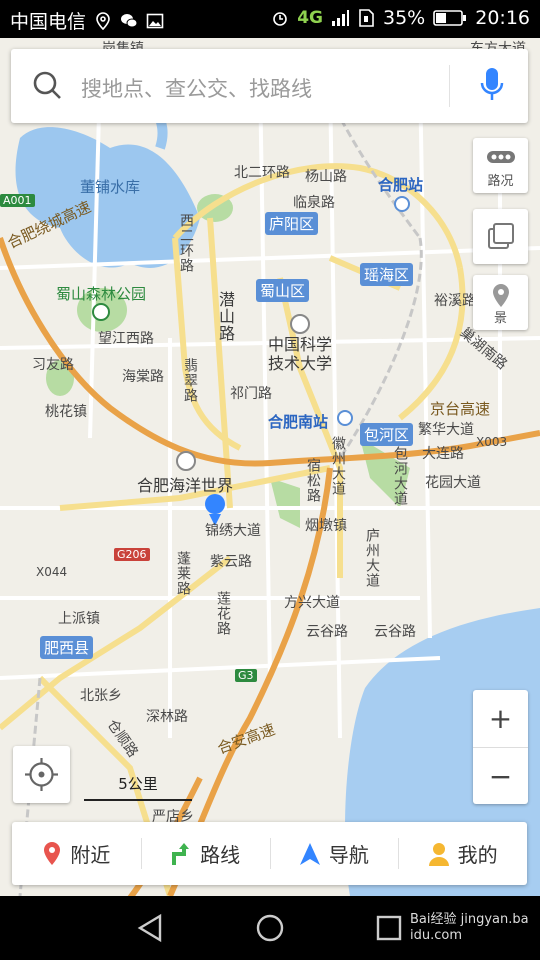 Image resolution: width=540 pixels, height=960 pixels. What do you see at coordinates (453, 483) in the screenshot?
I see `road-huayuan: 花园大道` at bounding box center [453, 483].